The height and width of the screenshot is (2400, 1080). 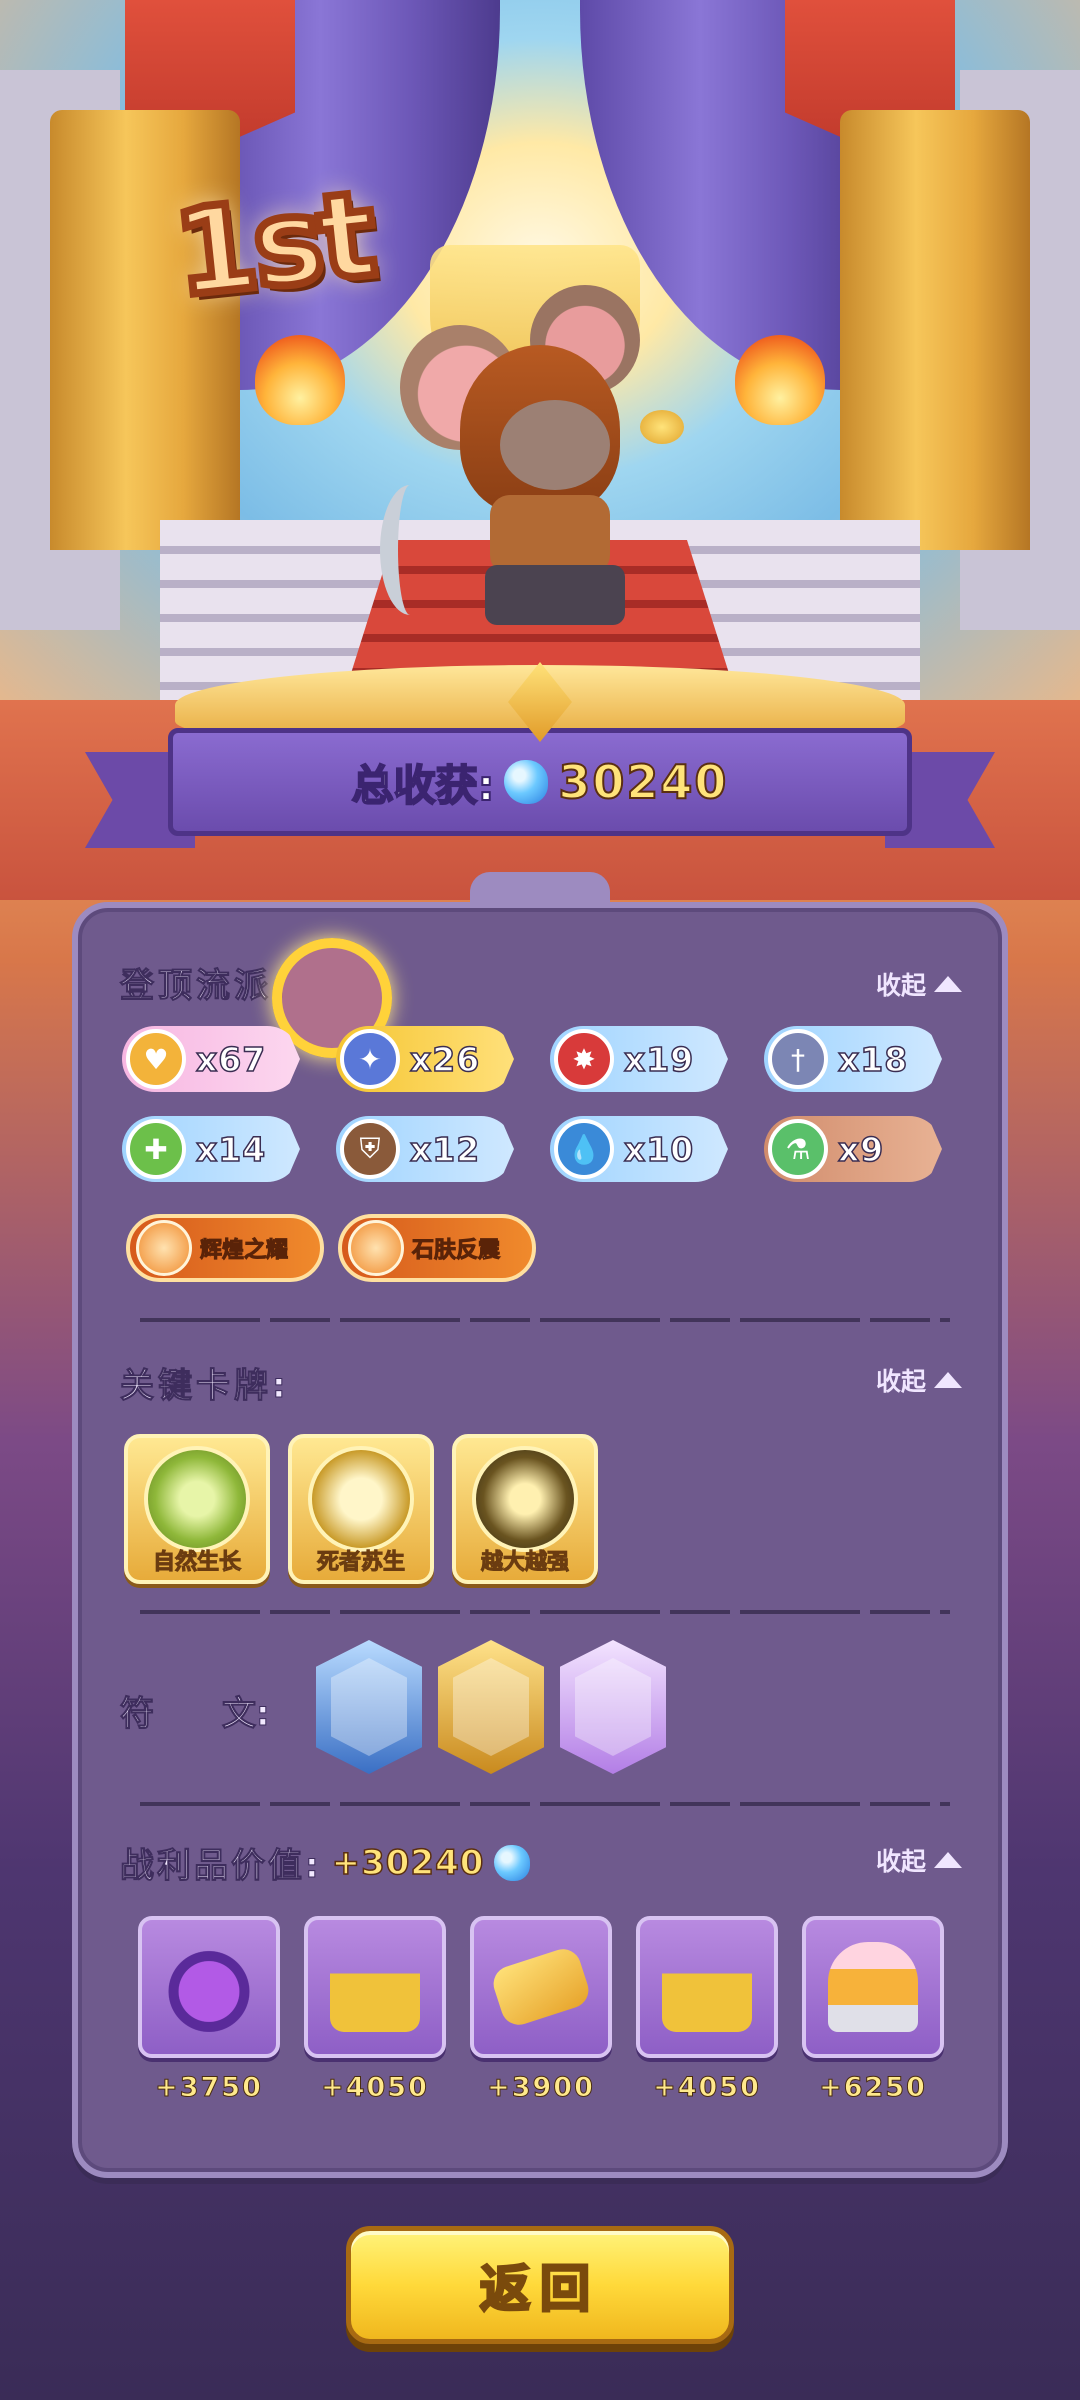 I want to click on key-card-natural-growth: 自然生长, so click(x=197, y=1509).